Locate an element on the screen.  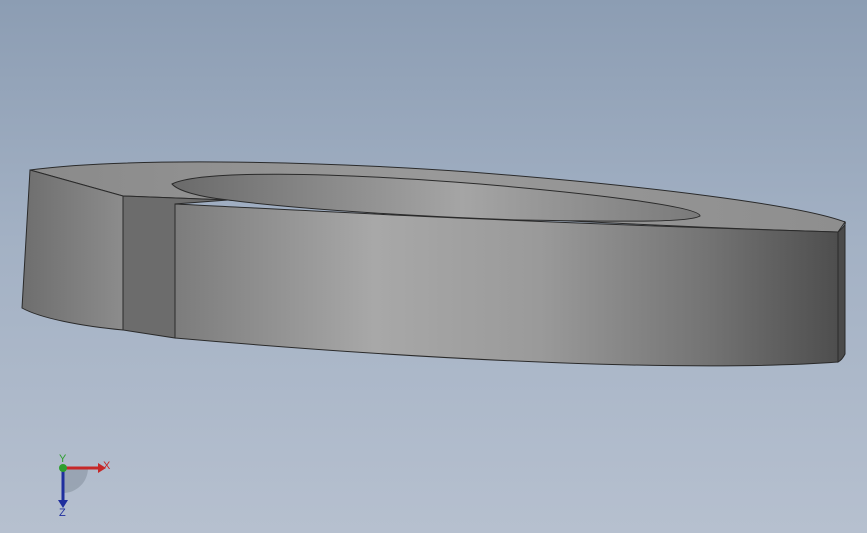
triad-z-label: Z is located at coordinates (62, 512).